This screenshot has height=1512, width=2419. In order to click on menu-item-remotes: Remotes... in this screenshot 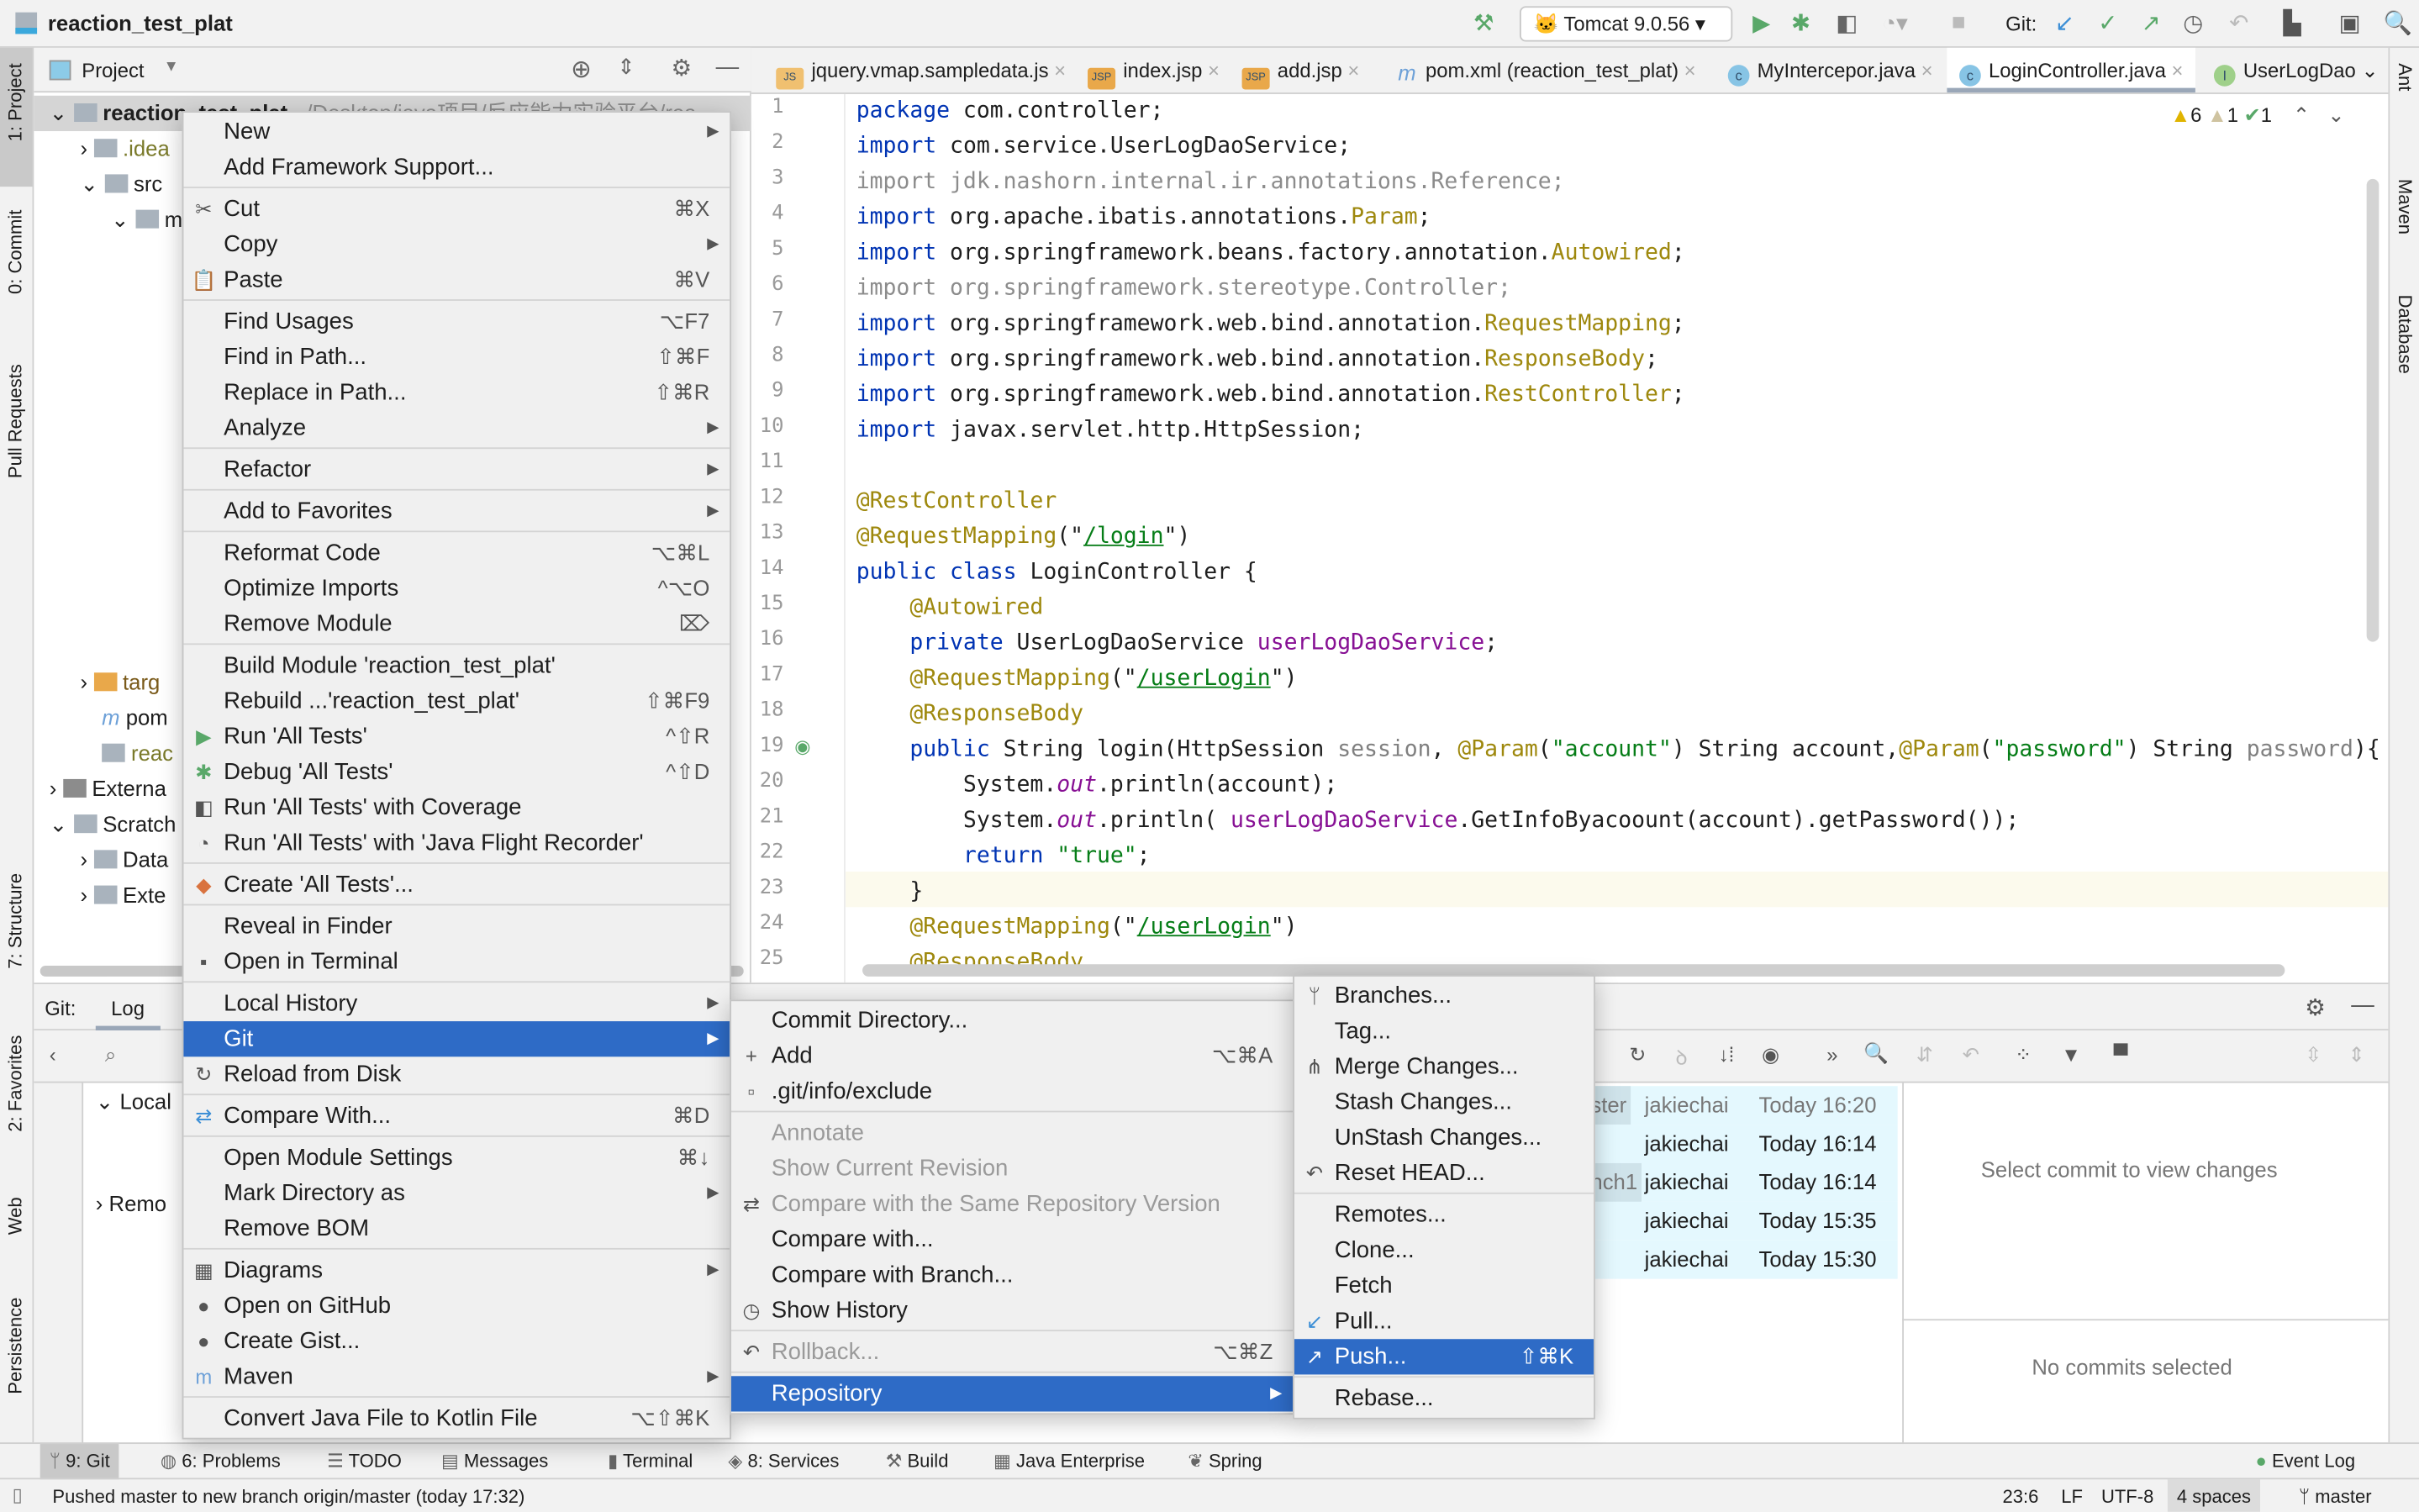, I will do `click(1444, 1214)`.